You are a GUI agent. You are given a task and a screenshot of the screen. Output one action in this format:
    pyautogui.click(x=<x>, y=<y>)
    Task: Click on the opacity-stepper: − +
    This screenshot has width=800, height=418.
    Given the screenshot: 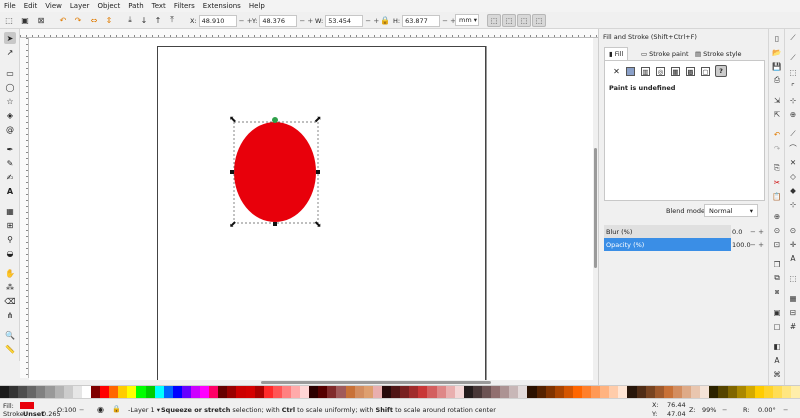 What is the action you would take?
    pyautogui.click(x=757, y=244)
    